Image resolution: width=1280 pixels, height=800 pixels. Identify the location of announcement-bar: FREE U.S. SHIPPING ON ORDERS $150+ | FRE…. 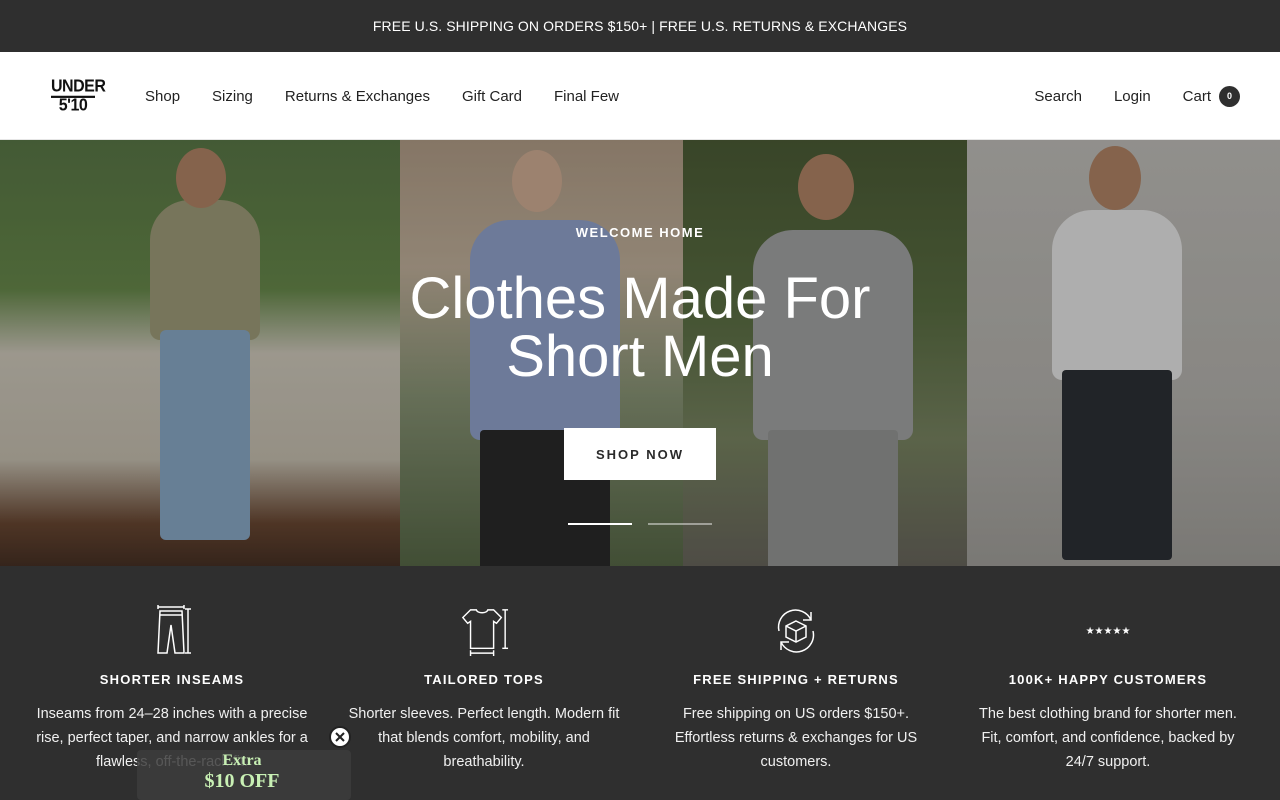
(640, 26).